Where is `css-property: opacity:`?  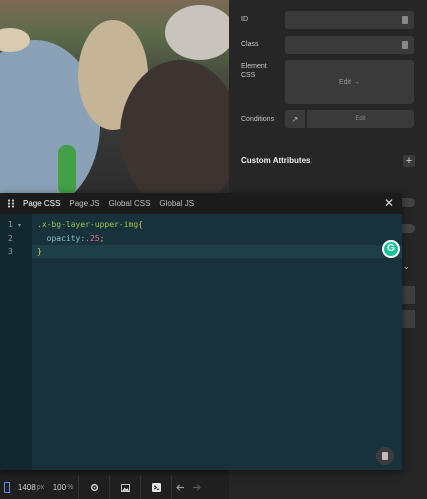 css-property: opacity: is located at coordinates (61, 238).